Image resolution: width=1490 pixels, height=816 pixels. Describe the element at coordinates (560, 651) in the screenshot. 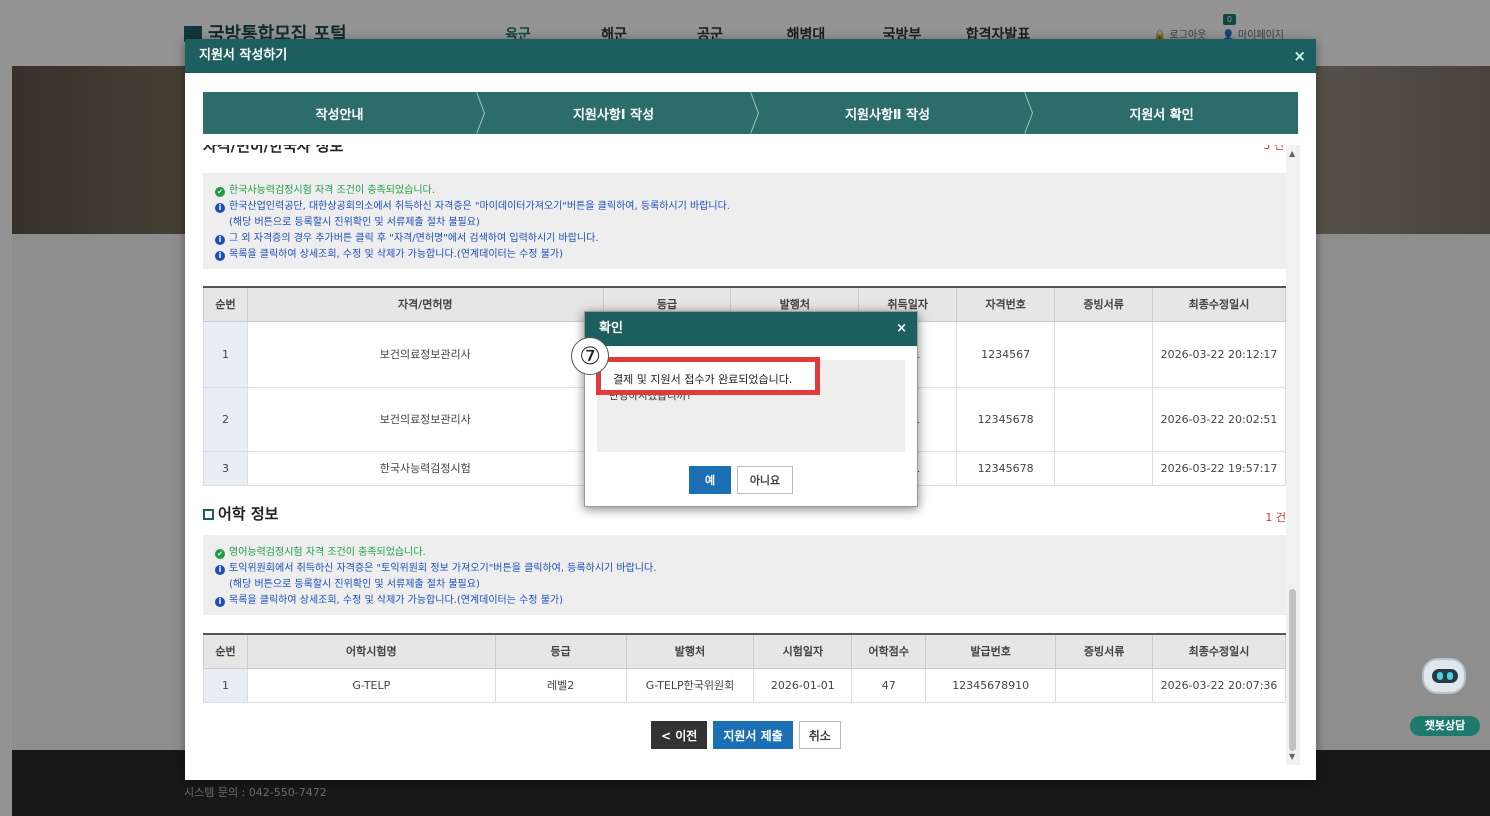

I see `col-header: 등급` at that location.